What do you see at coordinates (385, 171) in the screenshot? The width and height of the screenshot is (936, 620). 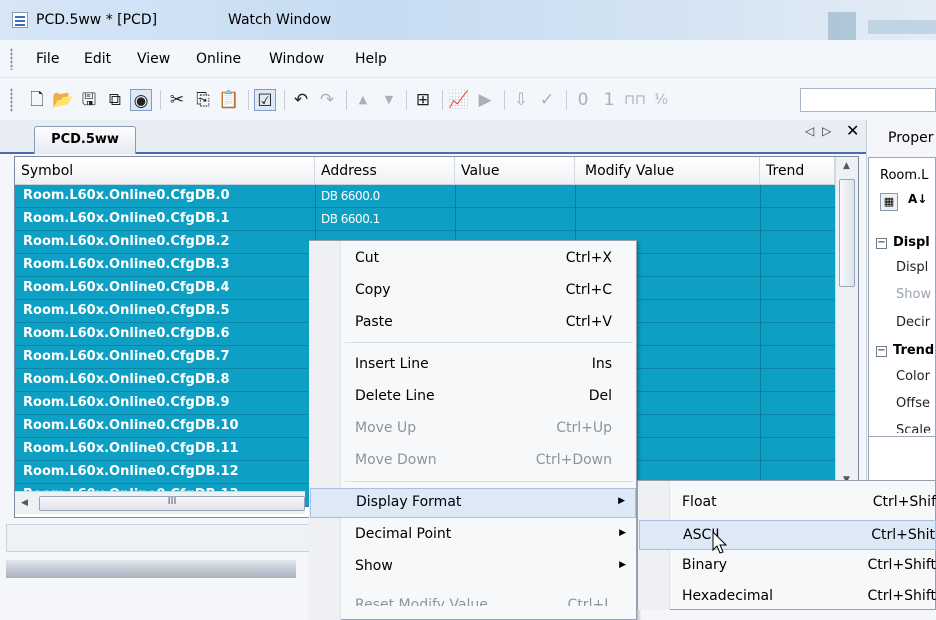 I see `column-header-address: Address` at bounding box center [385, 171].